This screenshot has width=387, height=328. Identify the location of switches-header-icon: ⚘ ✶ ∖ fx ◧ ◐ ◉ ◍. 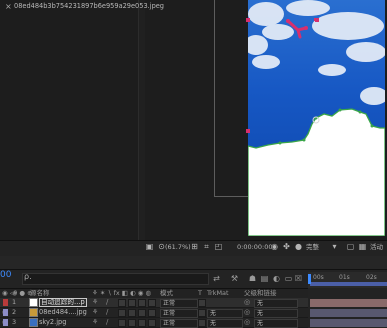
(122, 293).